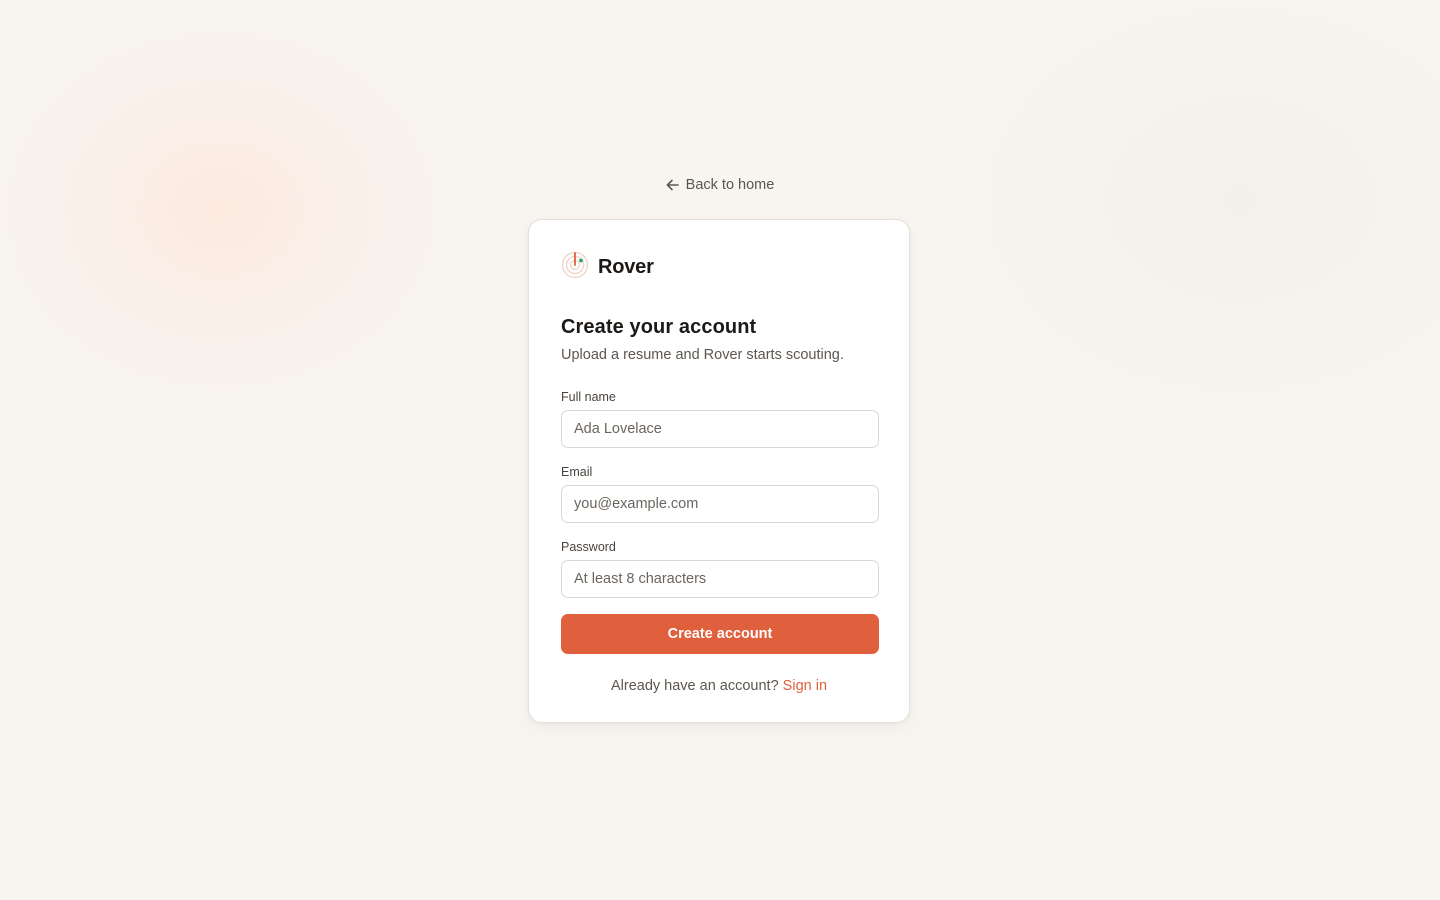 The image size is (1440, 900). What do you see at coordinates (805, 686) in the screenshot?
I see `sign-in-link: Sign in` at bounding box center [805, 686].